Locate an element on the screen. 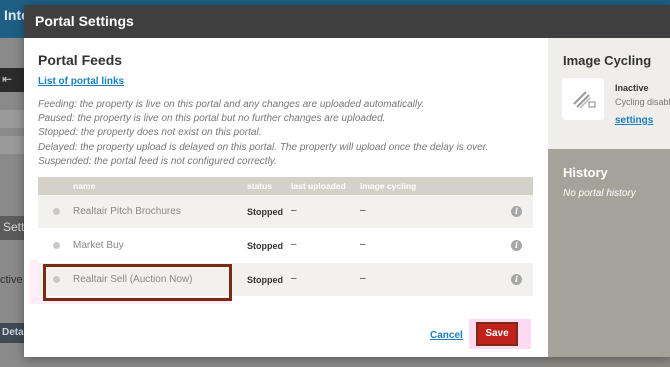 This screenshot has height=367, width=670. table-row: Realtair Pitch Brochures Stopped – – i is located at coordinates (285, 212).